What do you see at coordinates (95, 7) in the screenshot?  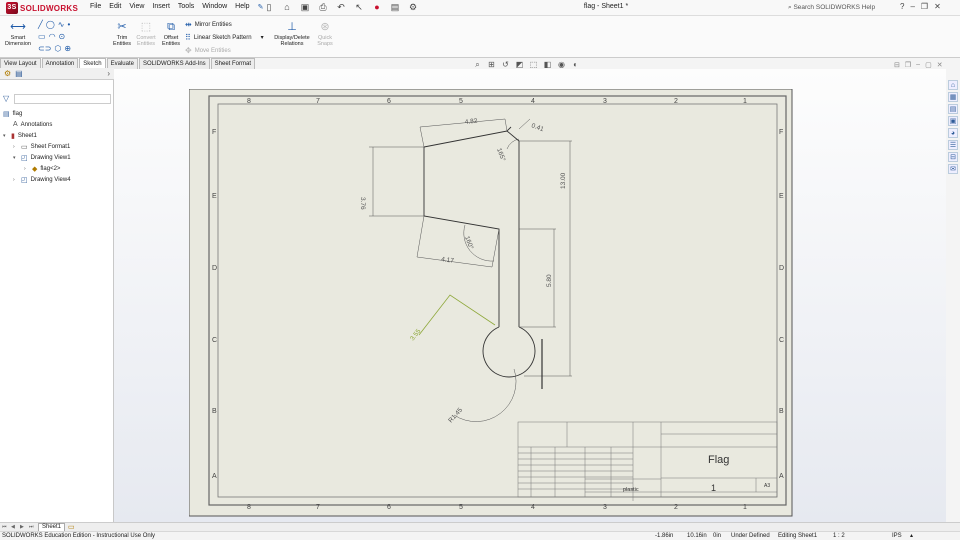 I see `menu-file: File` at bounding box center [95, 7].